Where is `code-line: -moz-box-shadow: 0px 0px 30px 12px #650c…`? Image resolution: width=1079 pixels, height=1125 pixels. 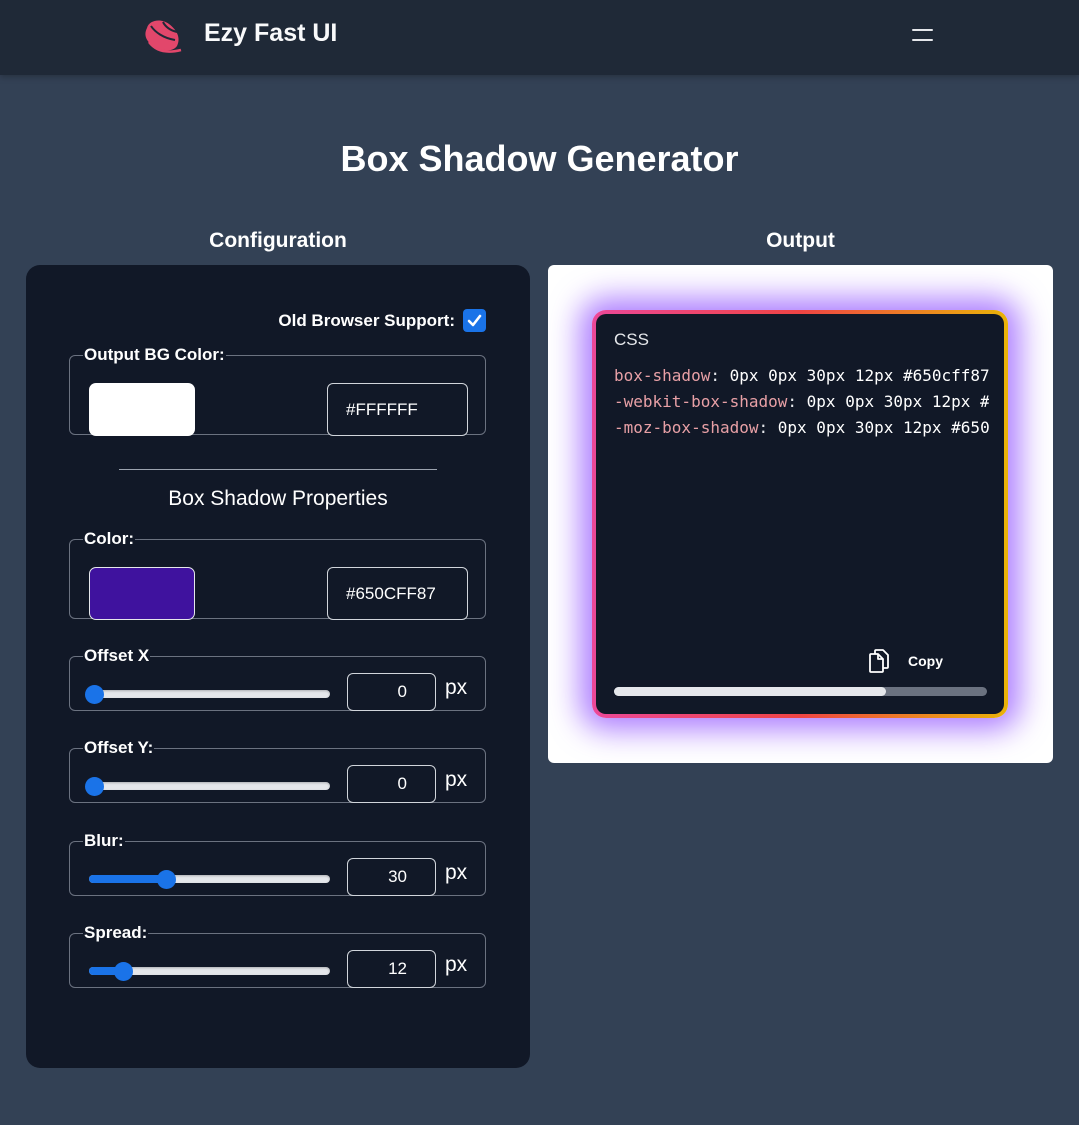 code-line: -moz-box-shadow: 0px 0px 30px 12px #650c… is located at coordinates (801, 428).